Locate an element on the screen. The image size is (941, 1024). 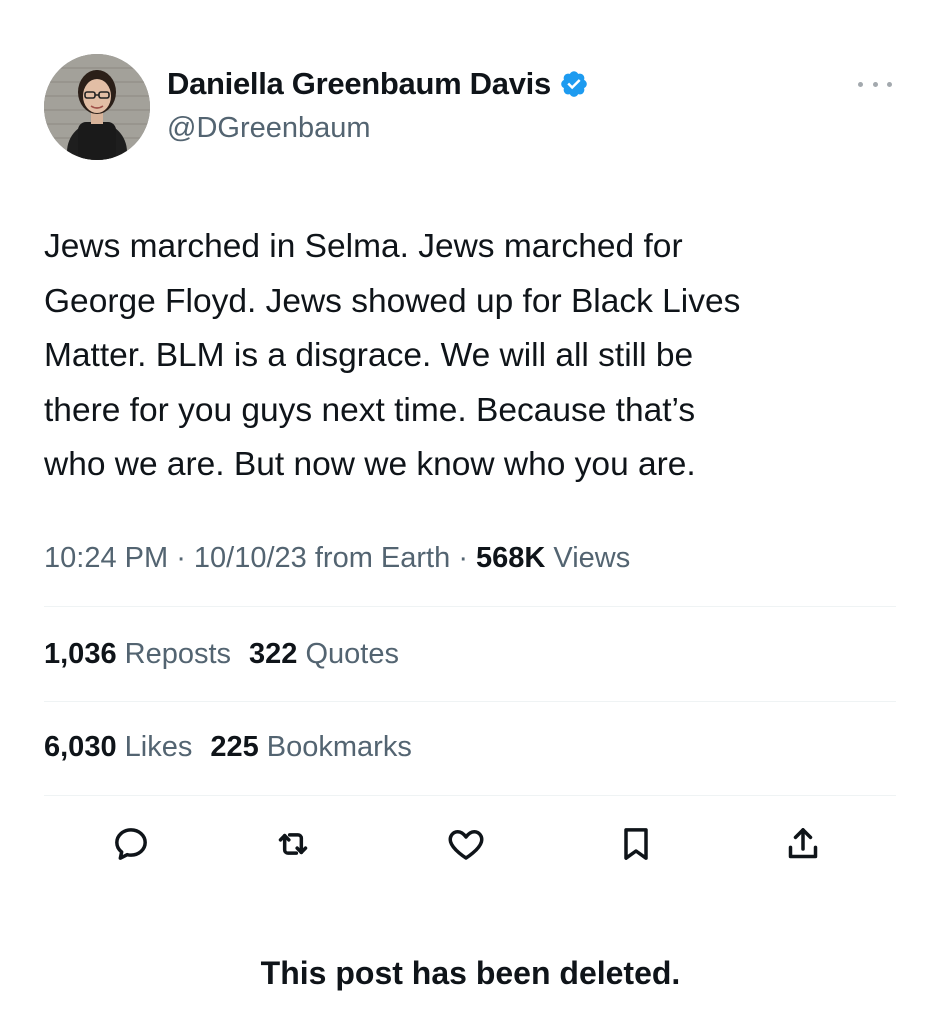
more-options-icon is located at coordinates (875, 84).